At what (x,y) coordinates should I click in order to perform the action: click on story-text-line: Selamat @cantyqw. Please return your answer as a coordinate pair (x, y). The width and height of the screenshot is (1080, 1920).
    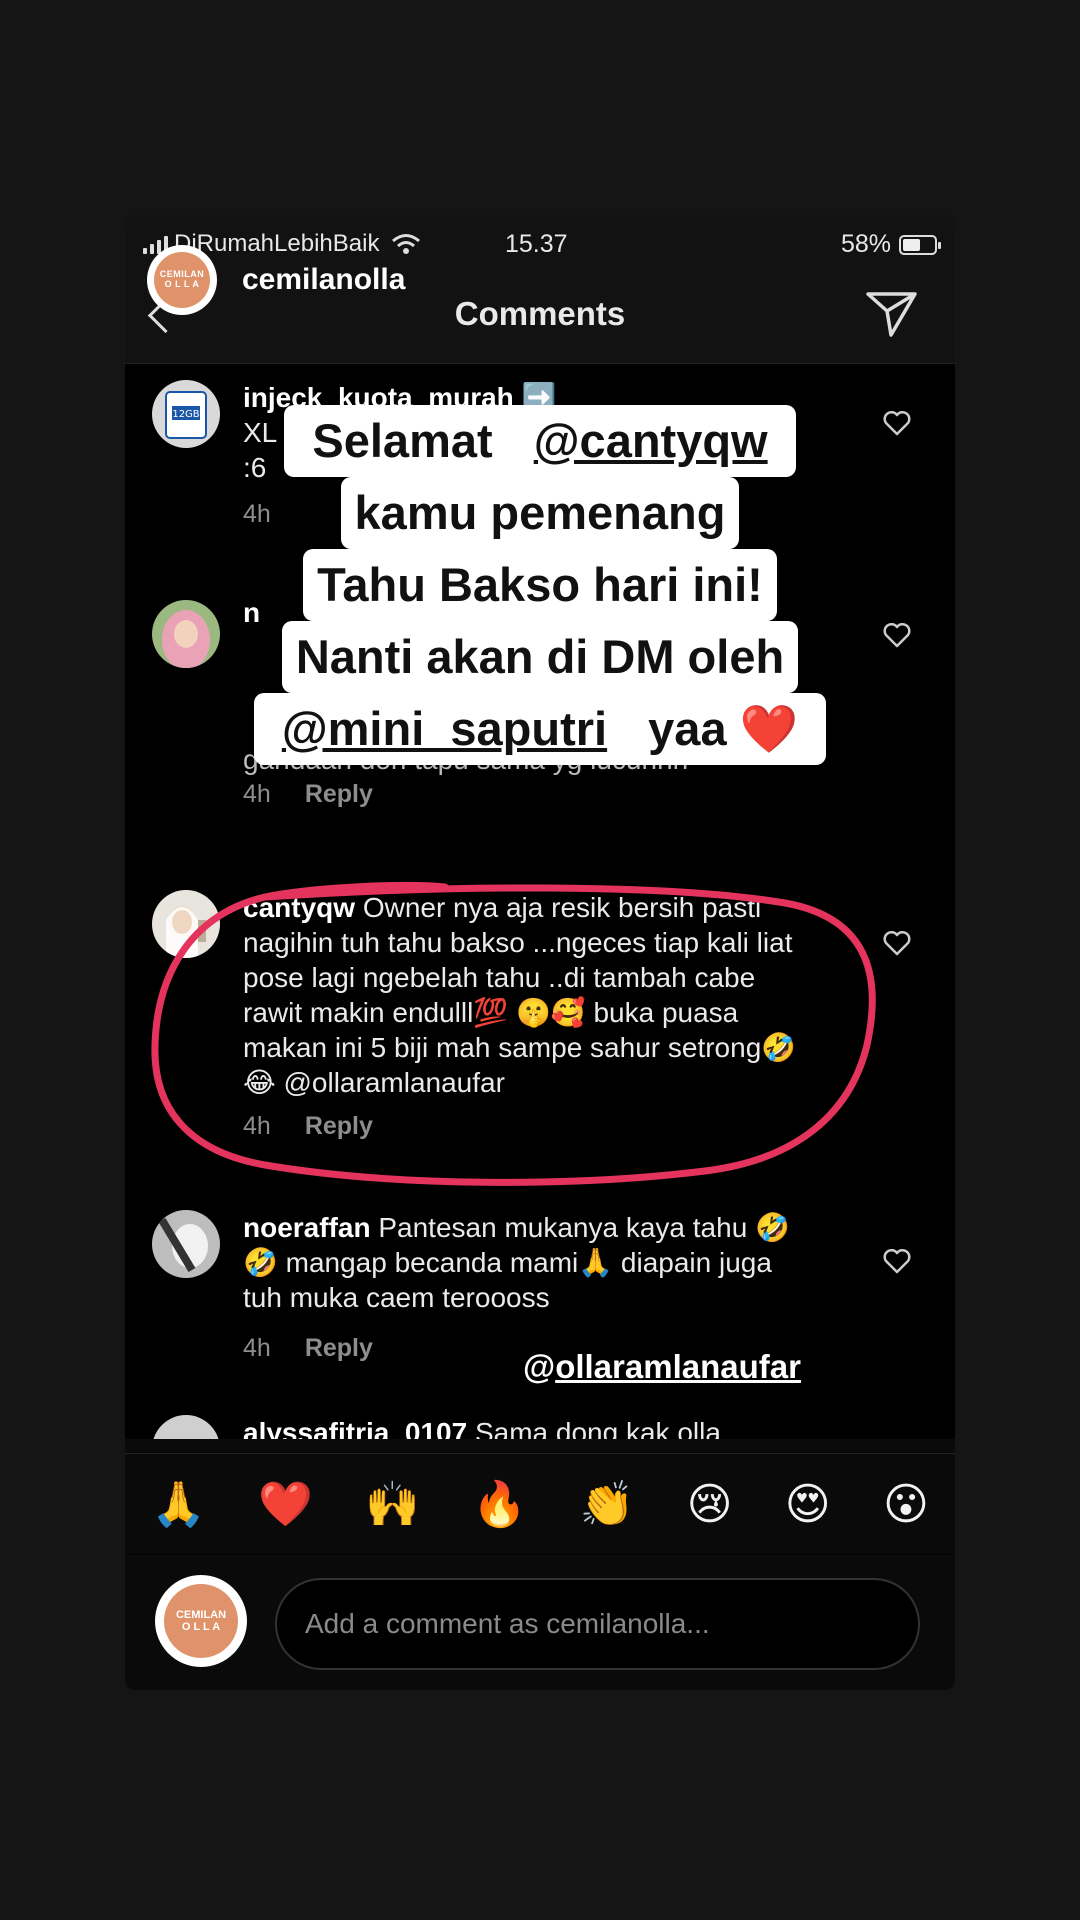
    Looking at the image, I should click on (540, 441).